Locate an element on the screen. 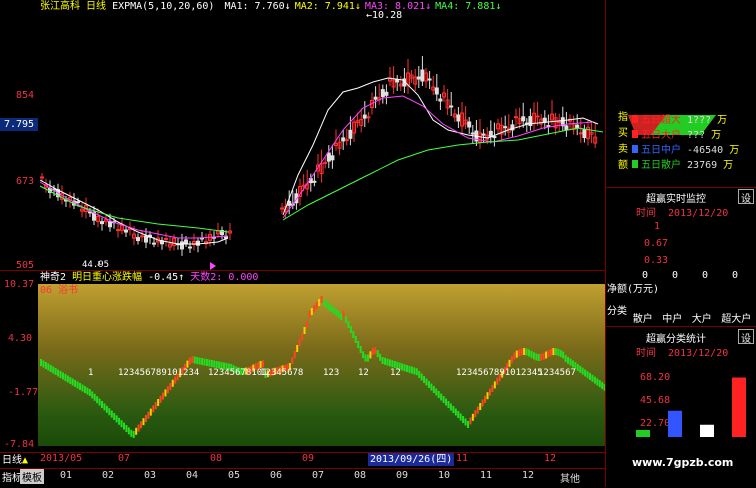  flow-label: 五日中户 is located at coordinates (664, 150).